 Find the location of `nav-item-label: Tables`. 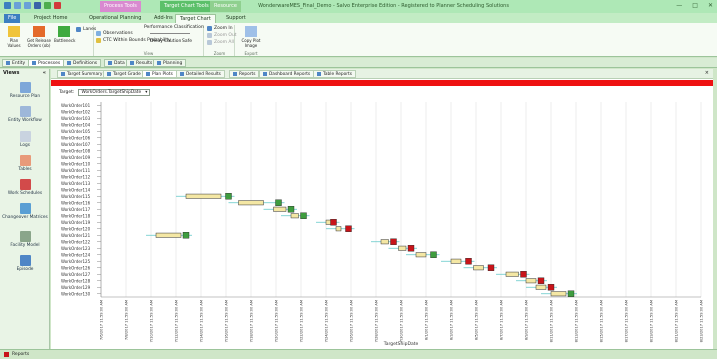

nav-item-label: Tables is located at coordinates (25, 169).